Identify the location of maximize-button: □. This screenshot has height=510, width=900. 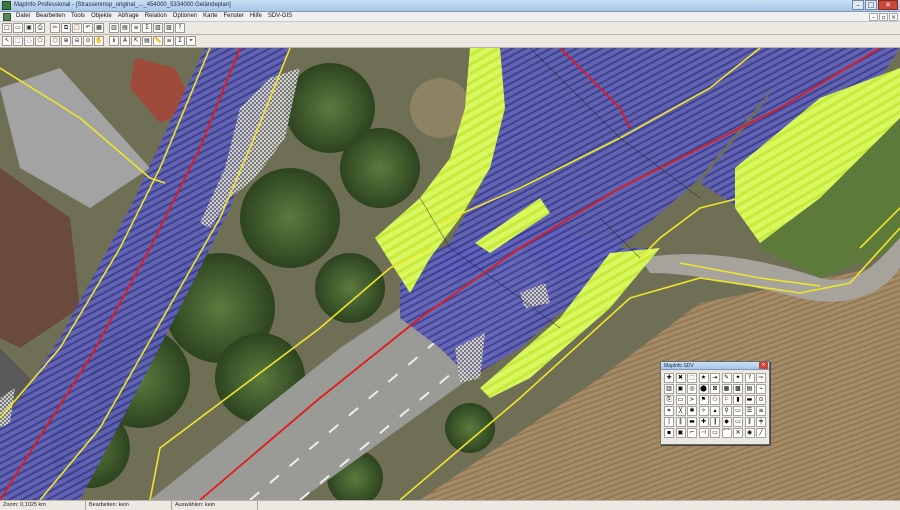
(871, 5).